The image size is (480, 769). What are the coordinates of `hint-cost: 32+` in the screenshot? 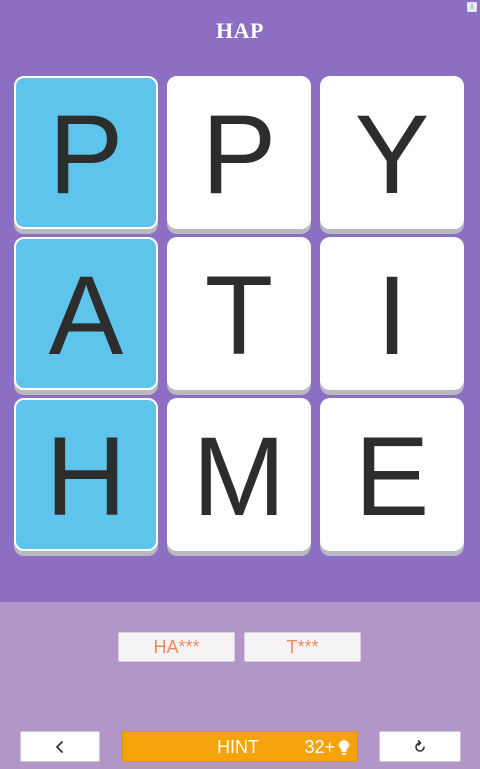 It's located at (319, 747).